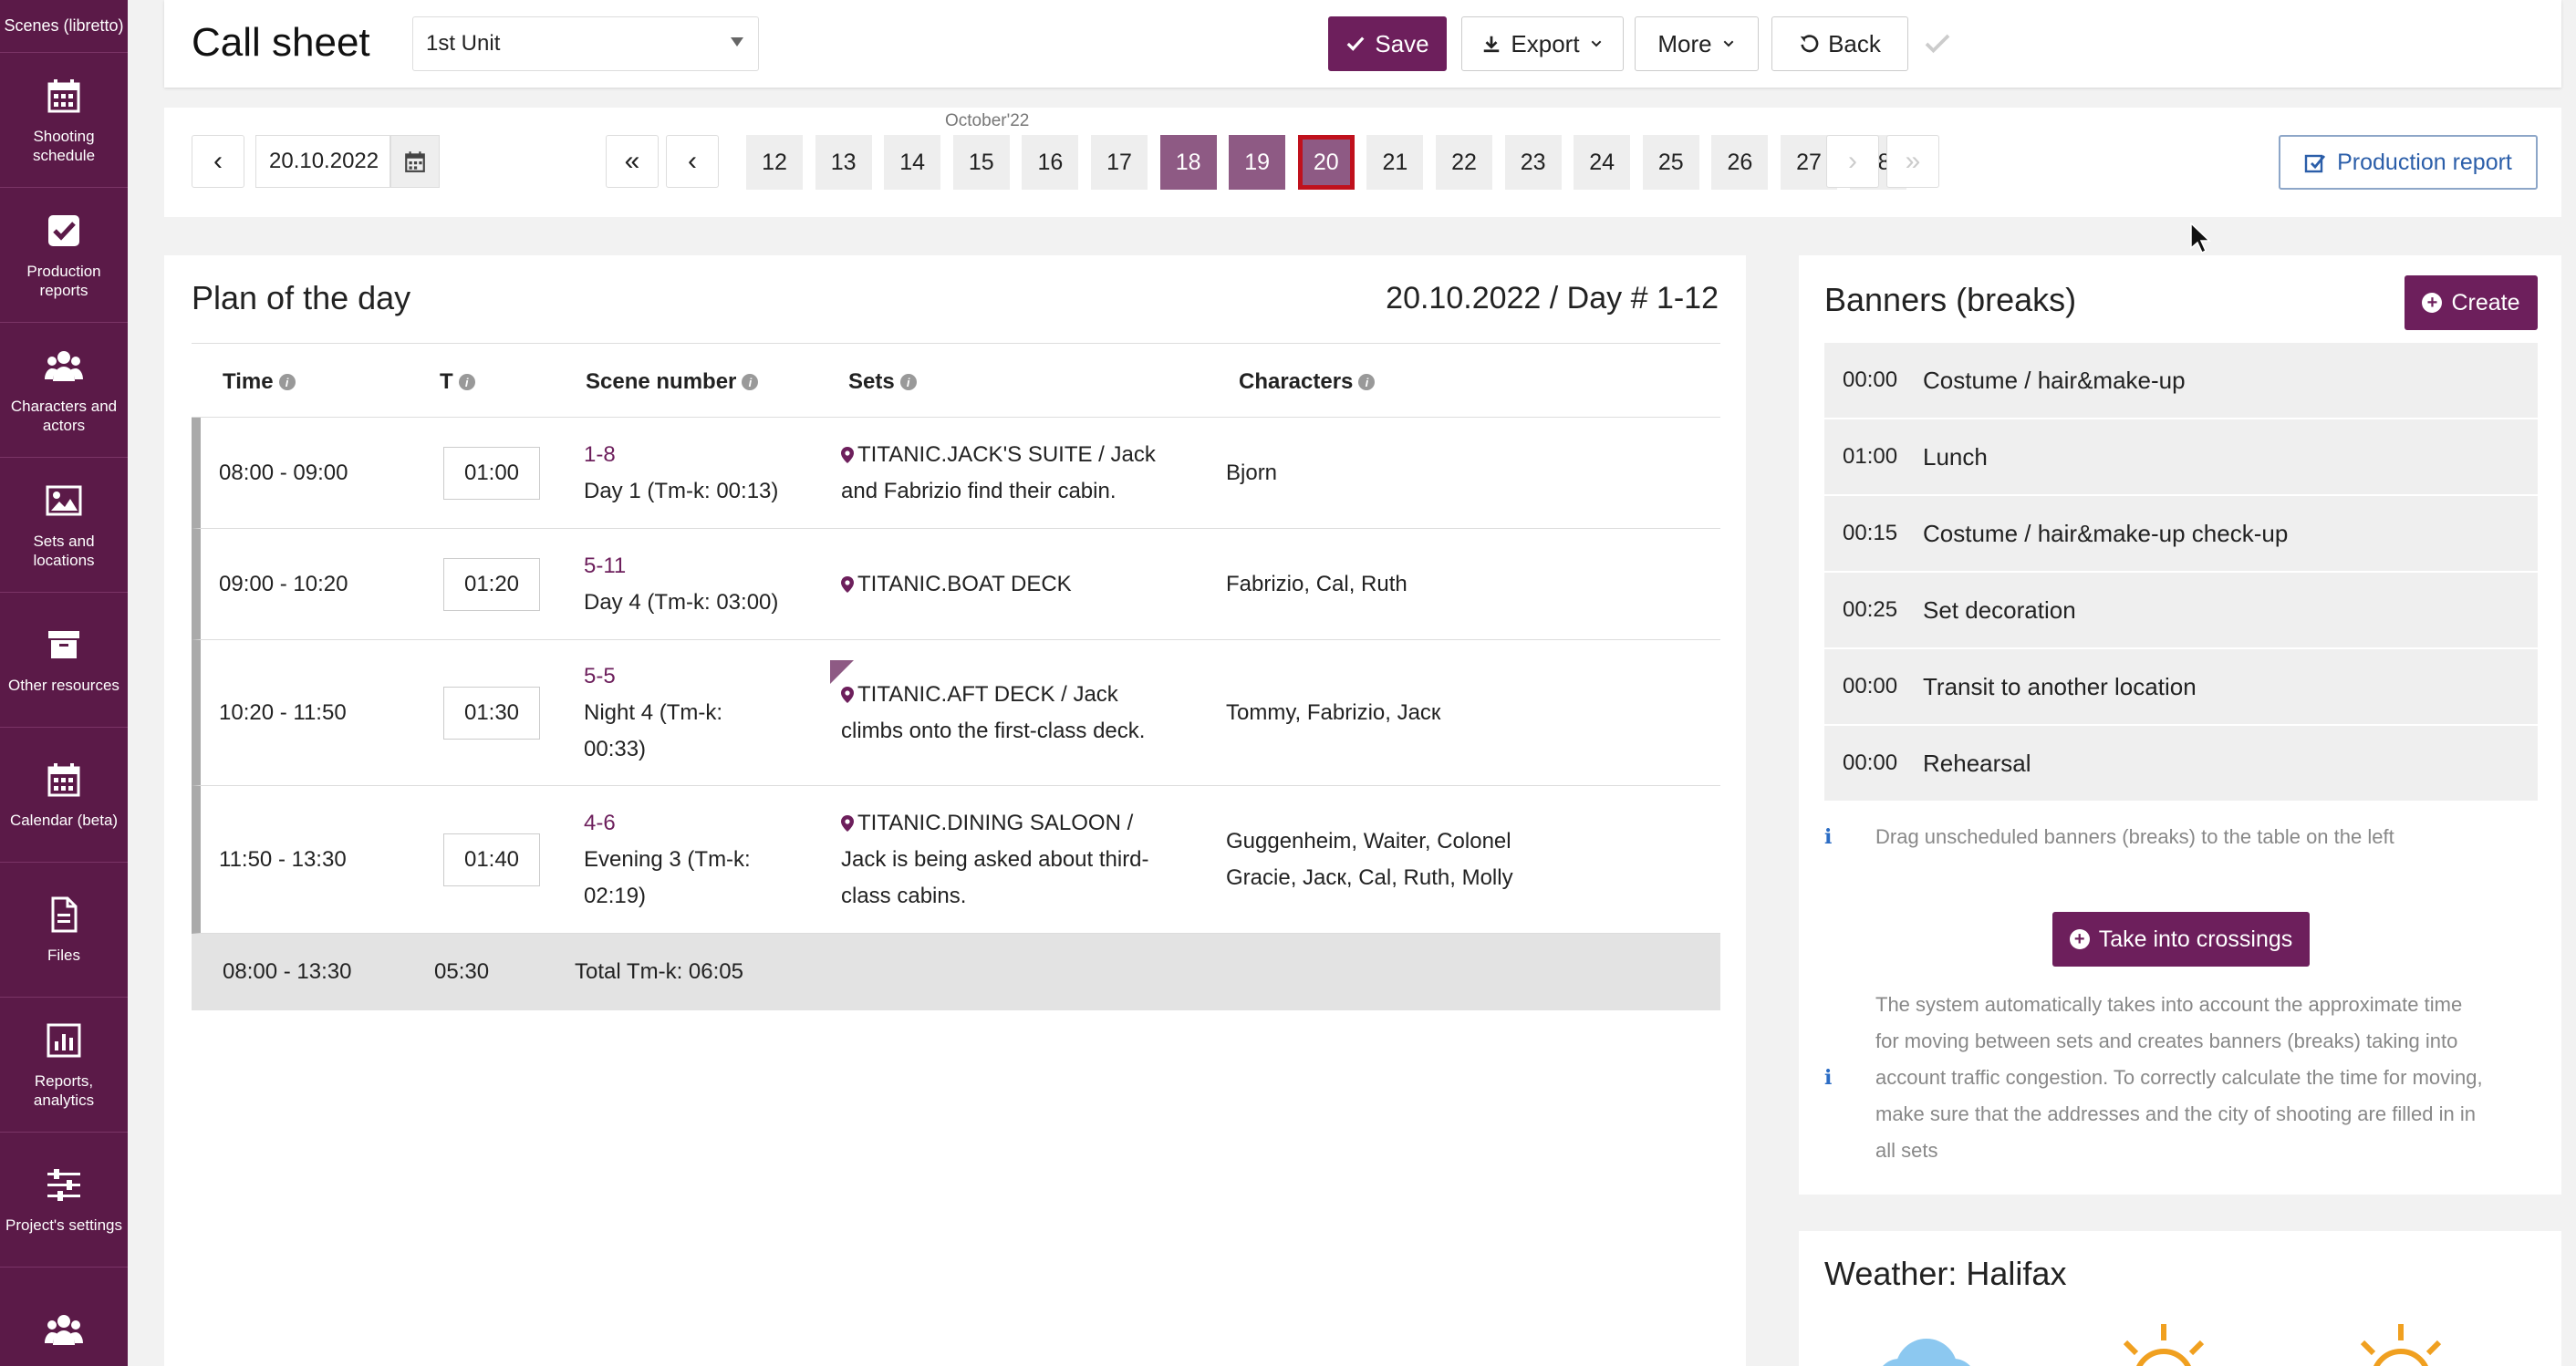  What do you see at coordinates (64, 121) in the screenshot?
I see `sidebar-item-shooting-schedule: Shooting schedule` at bounding box center [64, 121].